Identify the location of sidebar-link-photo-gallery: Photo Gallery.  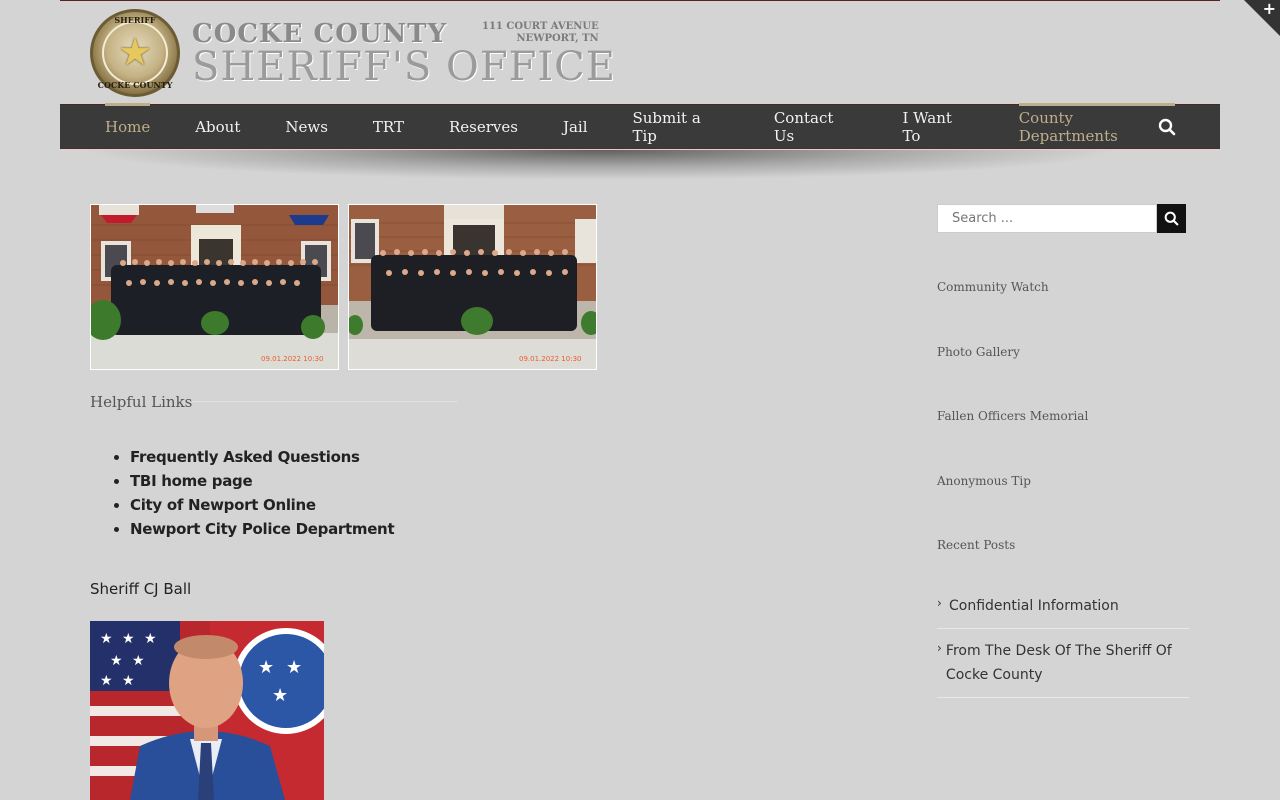
(978, 352).